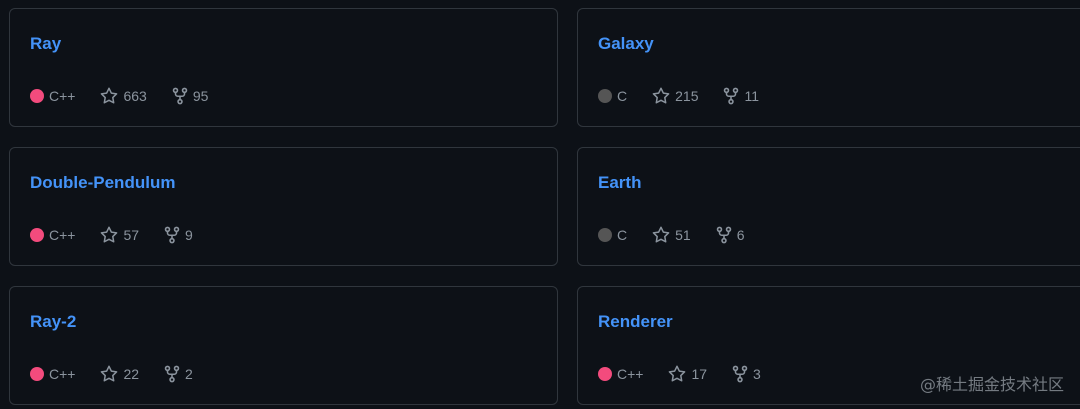 This screenshot has width=1080, height=409. I want to click on repo-card: Double-Pendulum C++ 57 9, so click(283, 206).